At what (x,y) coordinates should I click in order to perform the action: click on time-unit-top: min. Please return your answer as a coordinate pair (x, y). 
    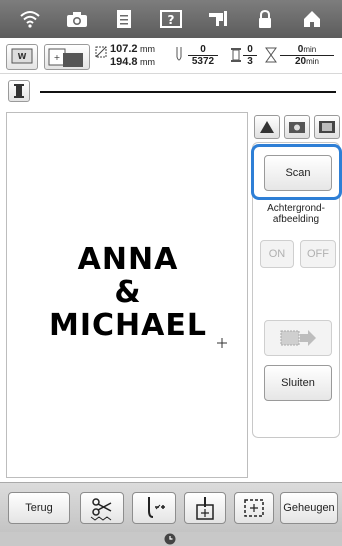
    Looking at the image, I should click on (310, 49).